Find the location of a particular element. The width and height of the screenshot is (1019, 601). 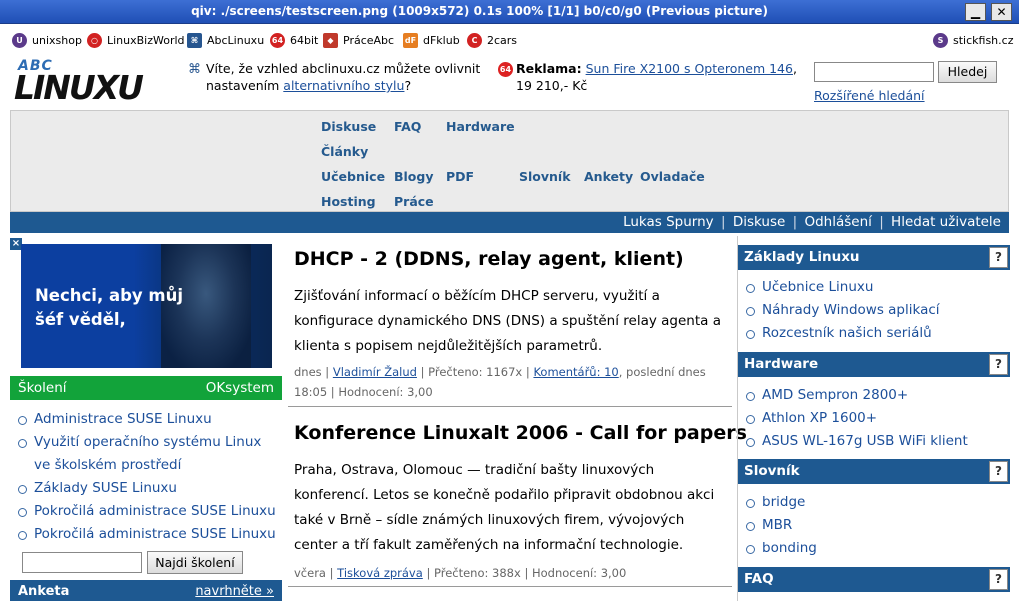

list-item: bridge is located at coordinates (877, 502).